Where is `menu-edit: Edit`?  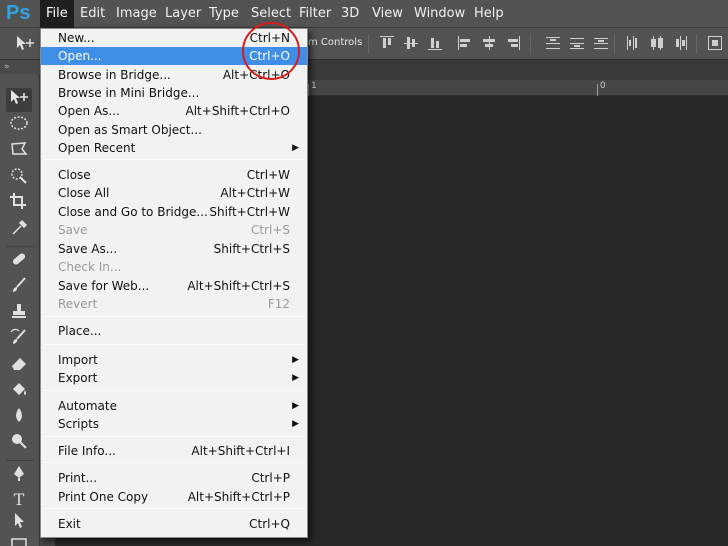
menu-edit: Edit is located at coordinates (92, 14).